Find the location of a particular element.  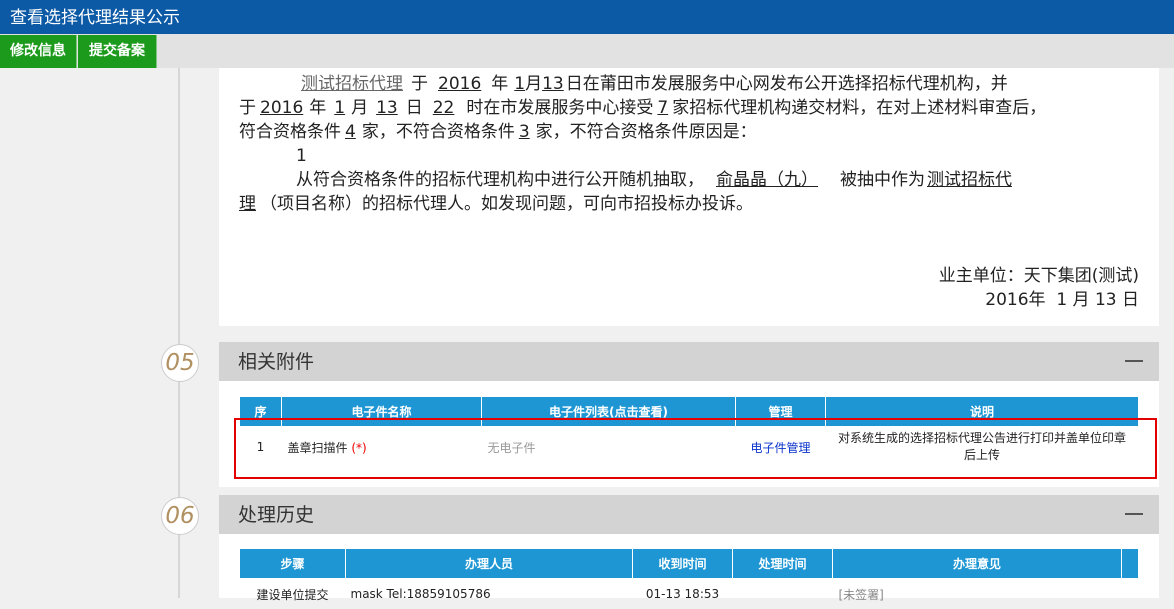

notice-line-5: 从符合资格条件的招标代理机构中进行公开随机抽取，俞晶晶（九）被抽中作为测试招标代 is located at coordinates (654, 180).